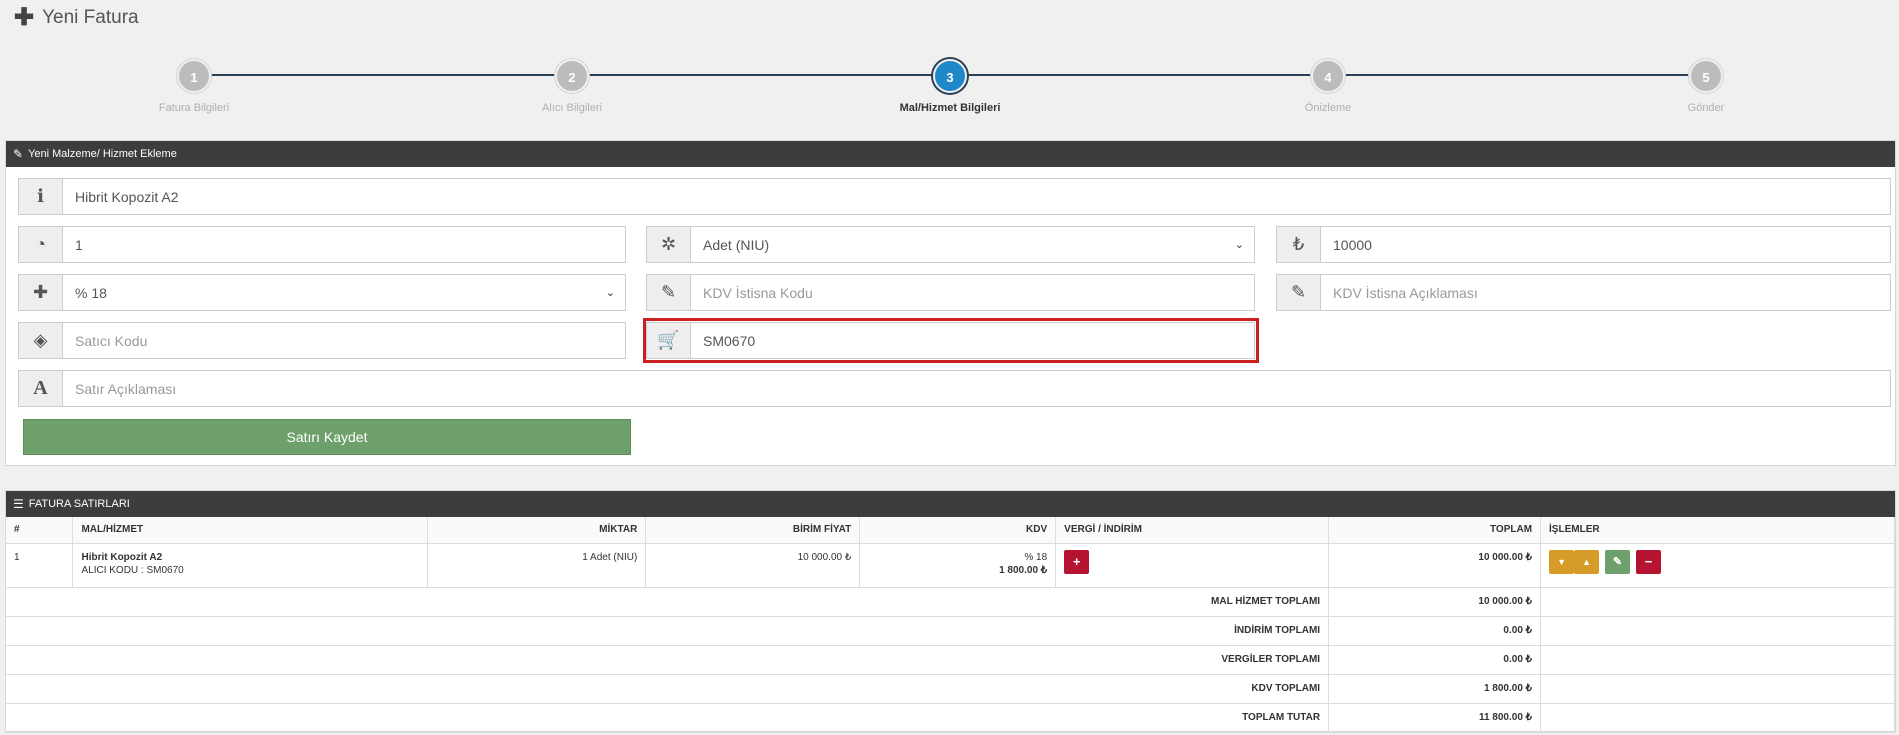  I want to click on row-vat: % 18 1 800.00 ₺, so click(958, 565).